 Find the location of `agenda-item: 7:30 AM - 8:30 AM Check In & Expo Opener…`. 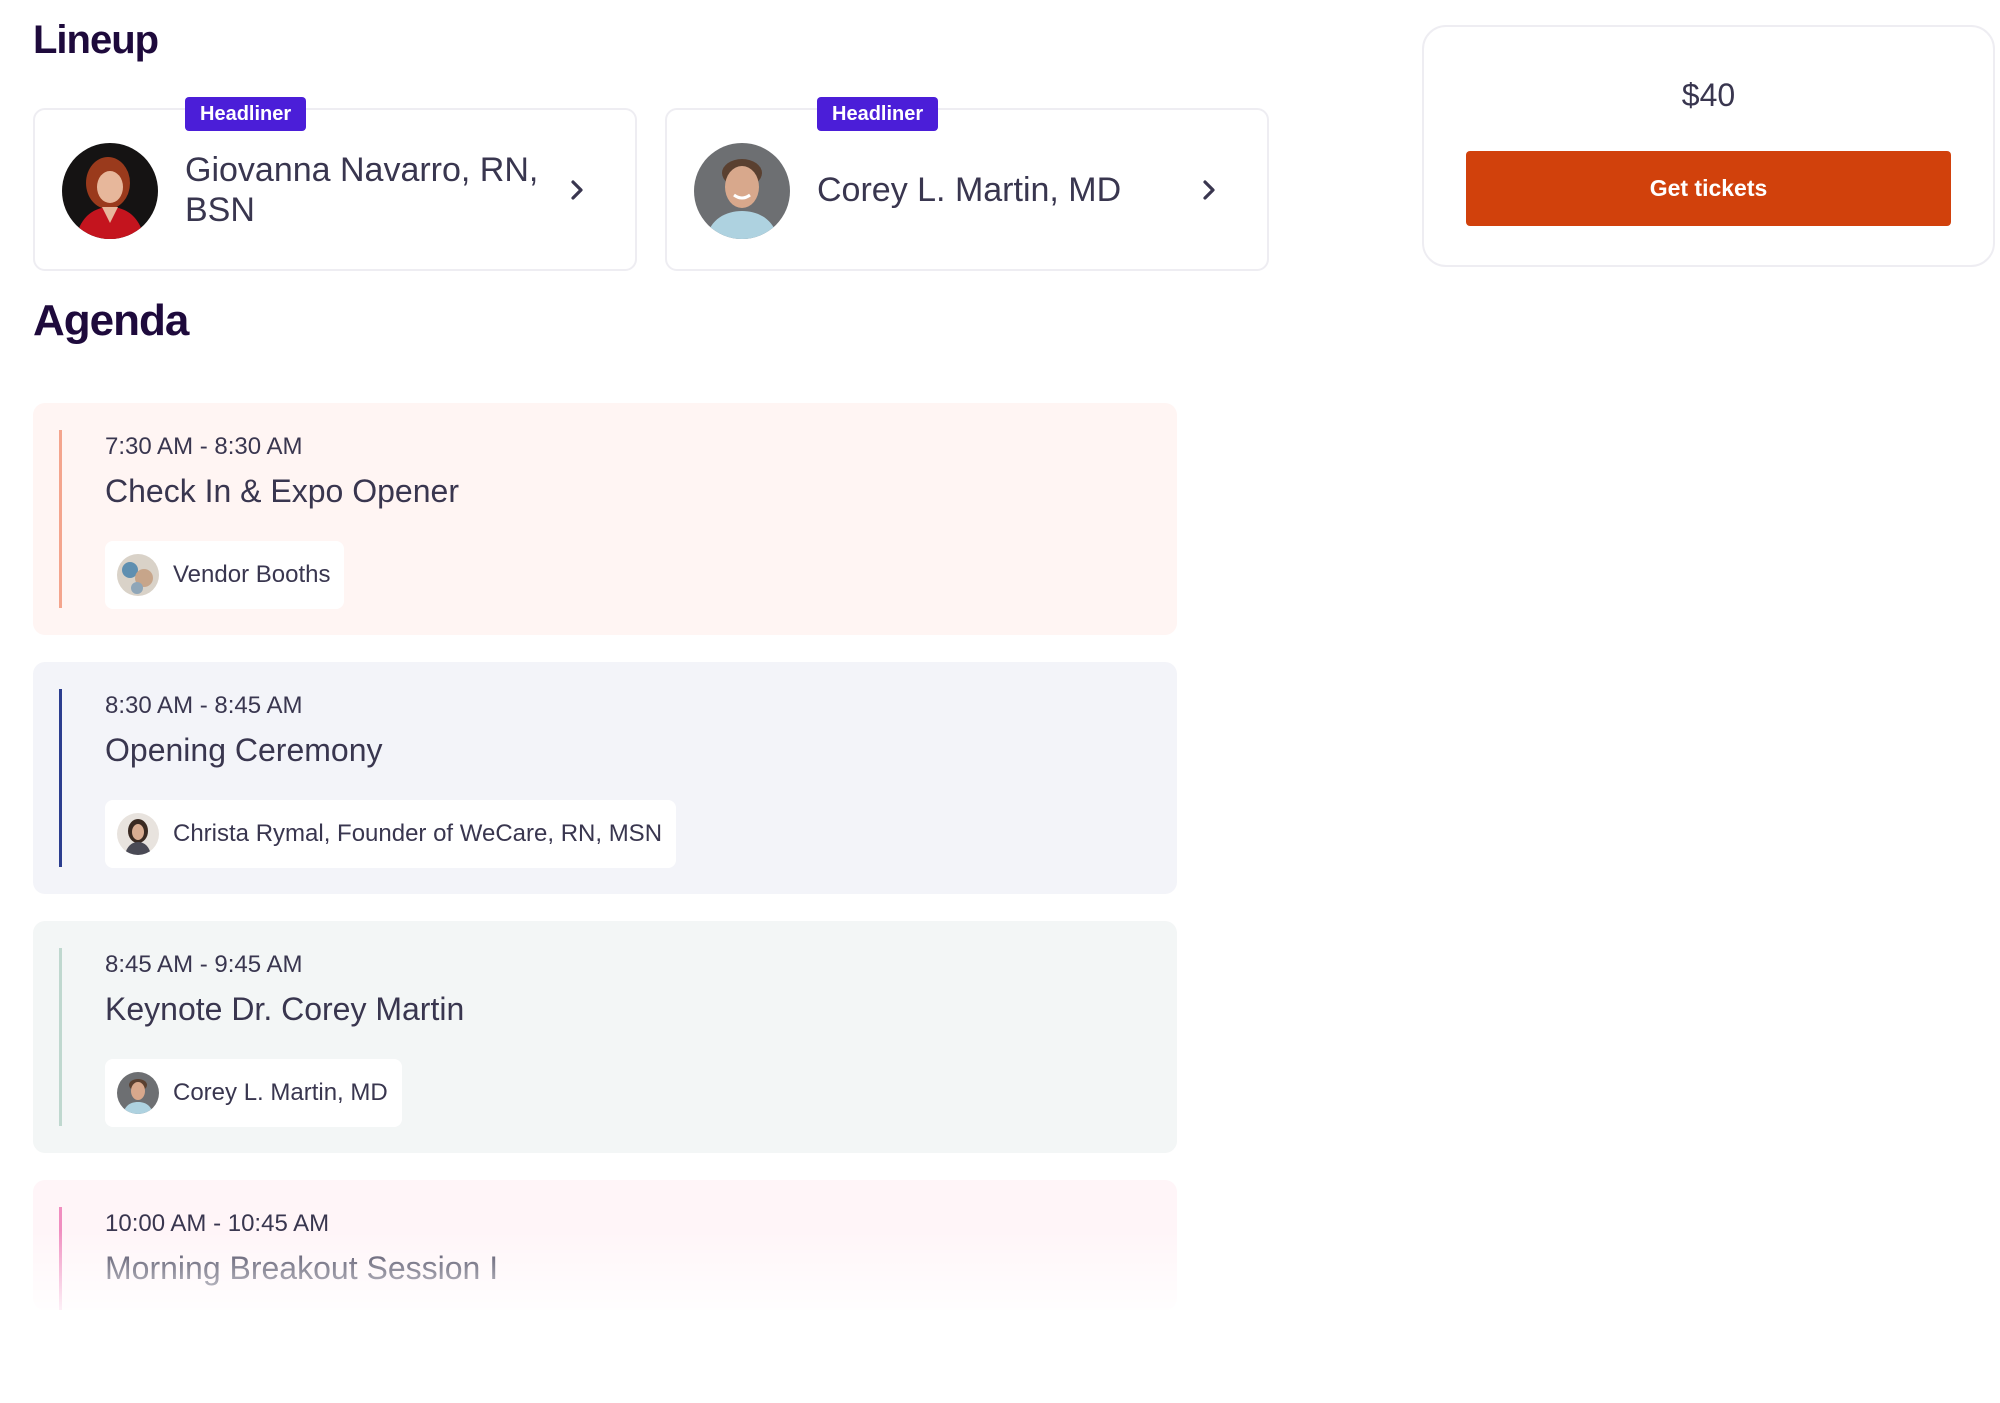

agenda-item: 7:30 AM - 8:30 AM Check In & Expo Opener… is located at coordinates (605, 519).